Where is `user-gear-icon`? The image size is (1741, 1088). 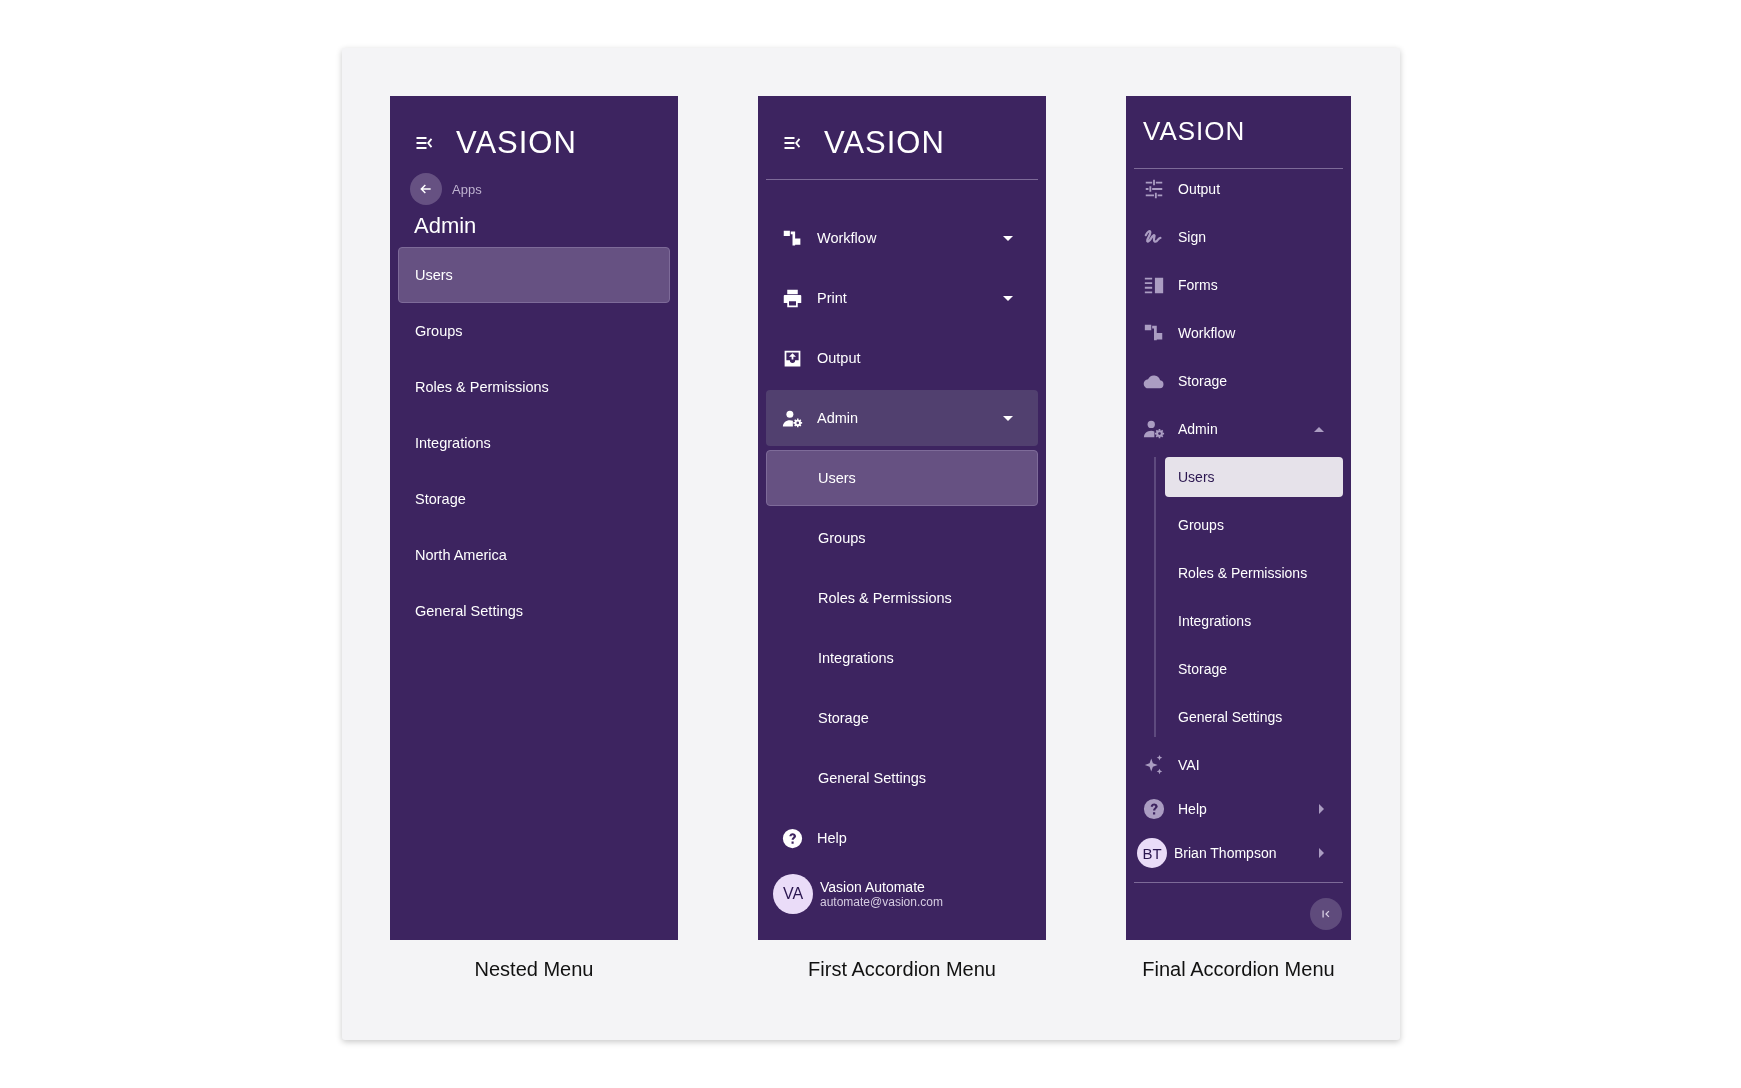 user-gear-icon is located at coordinates (1154, 429).